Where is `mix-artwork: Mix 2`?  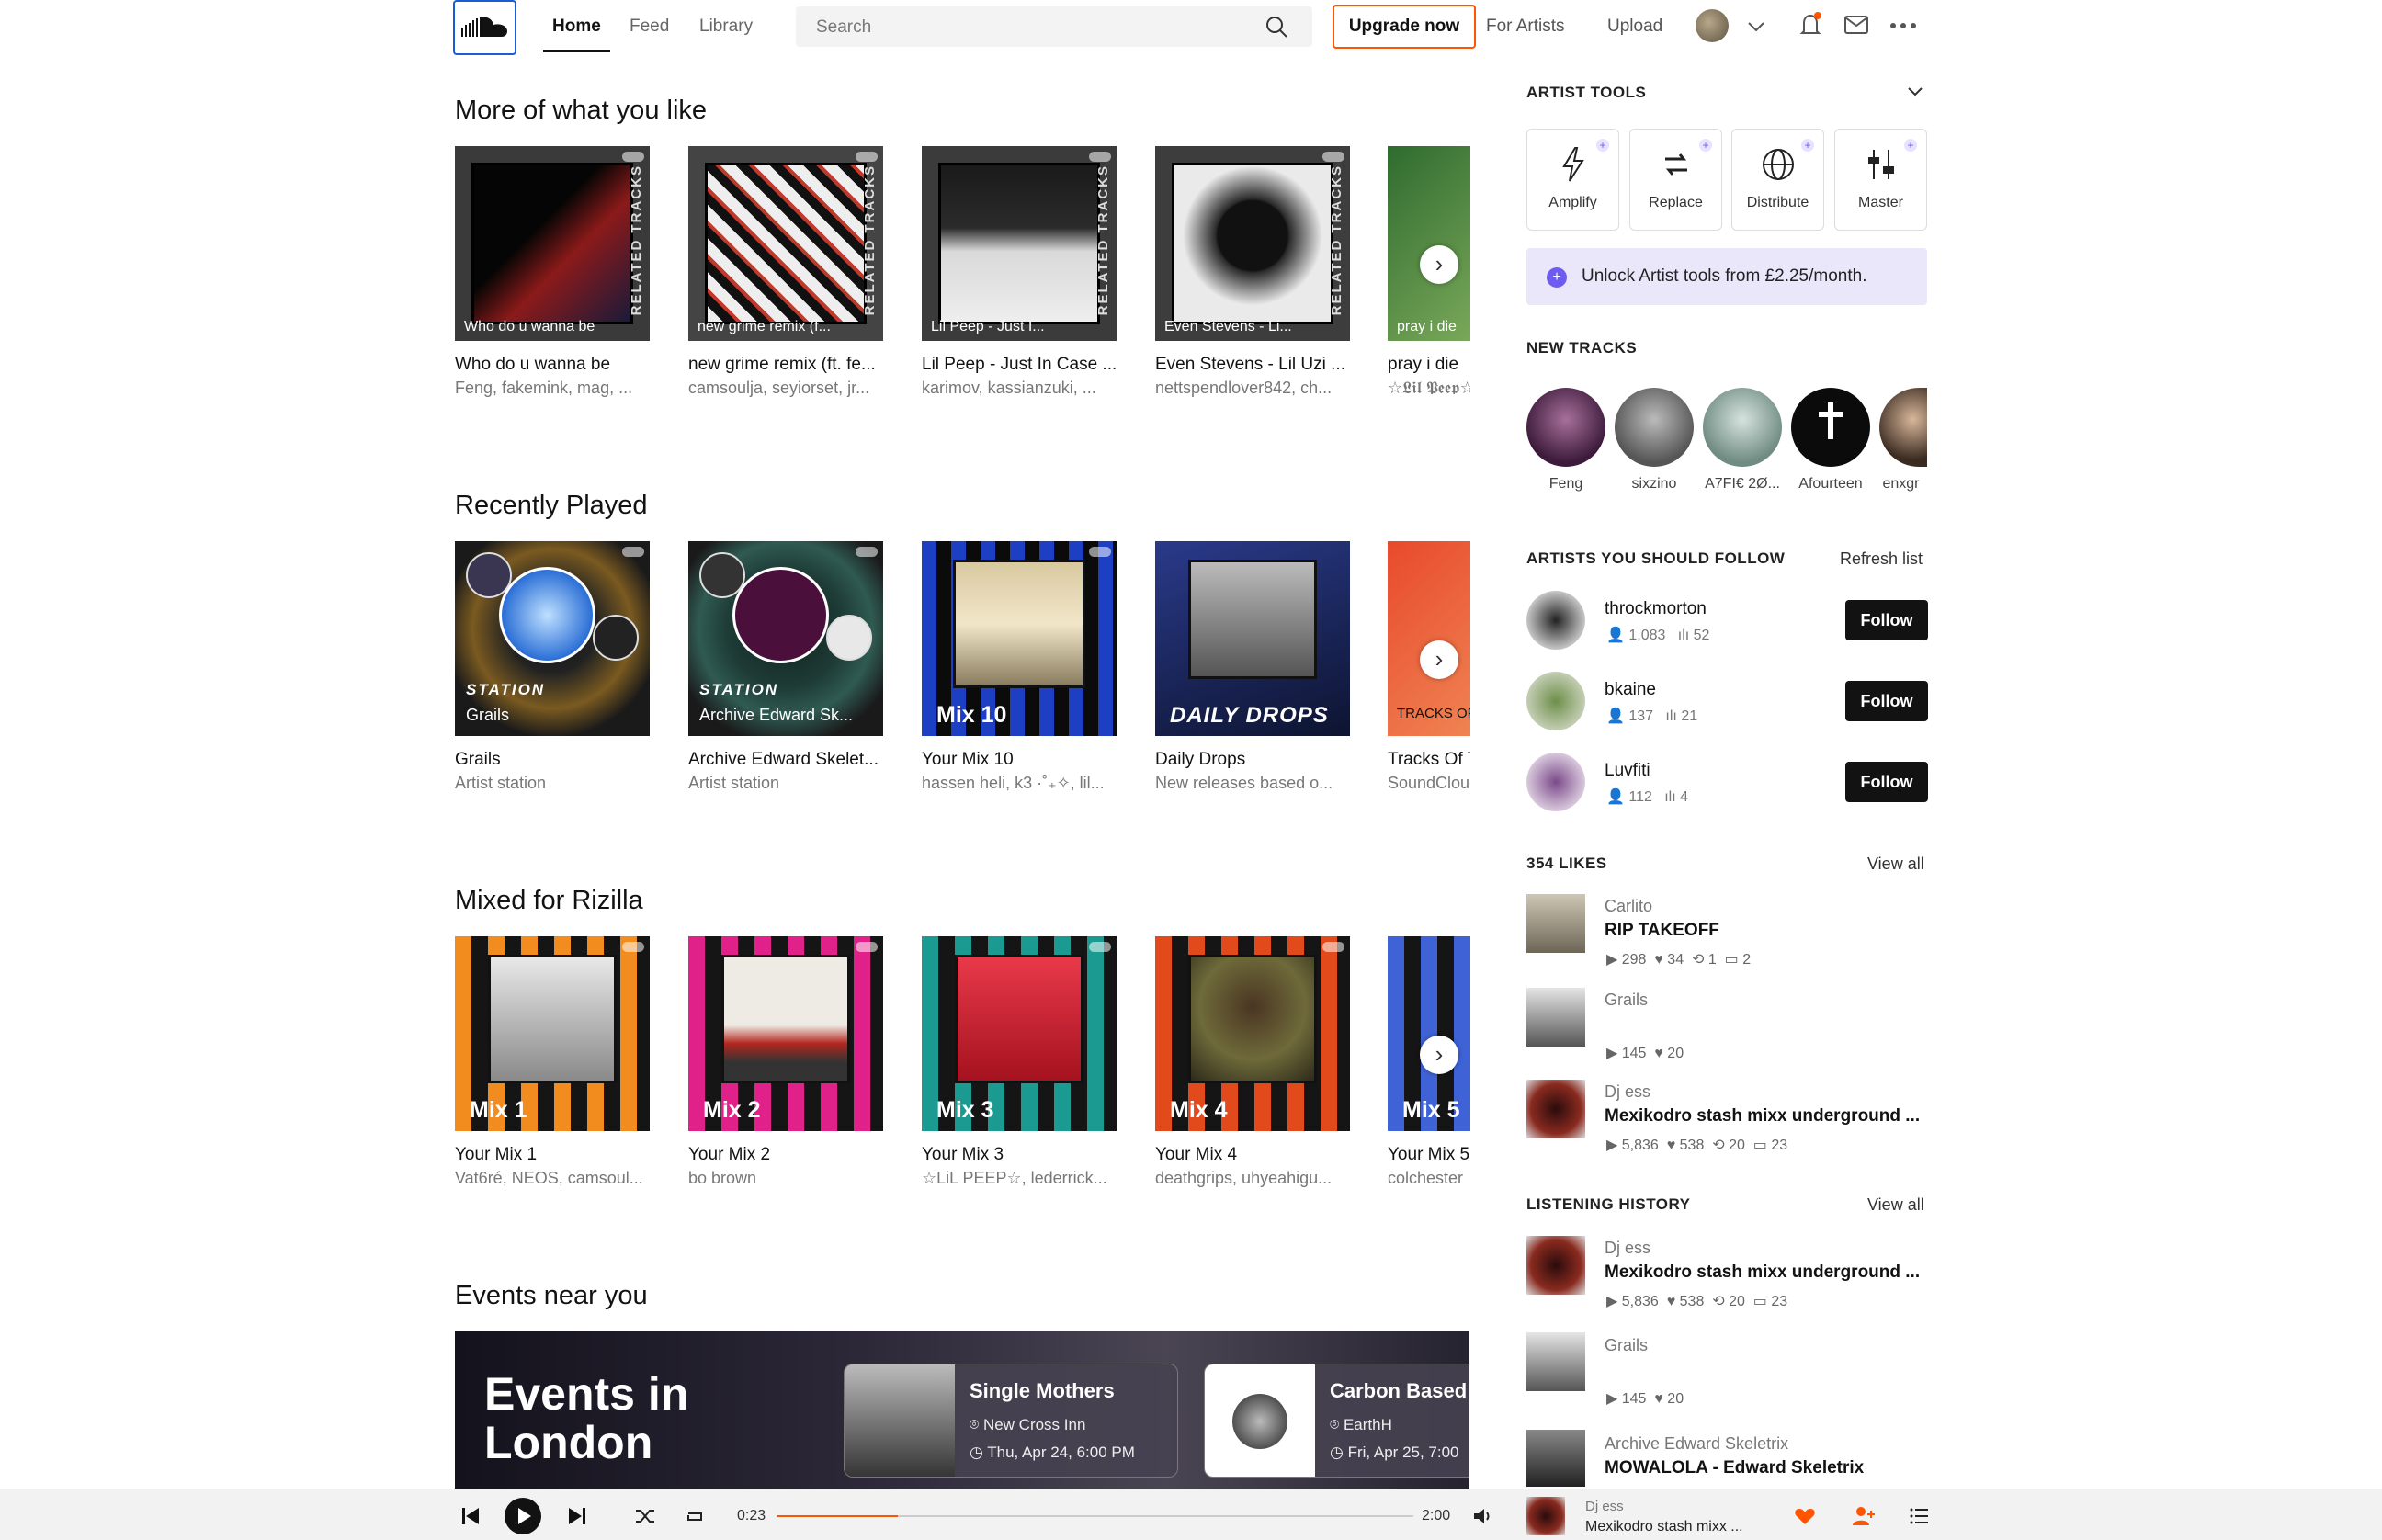 mix-artwork: Mix 2 is located at coordinates (786, 1033).